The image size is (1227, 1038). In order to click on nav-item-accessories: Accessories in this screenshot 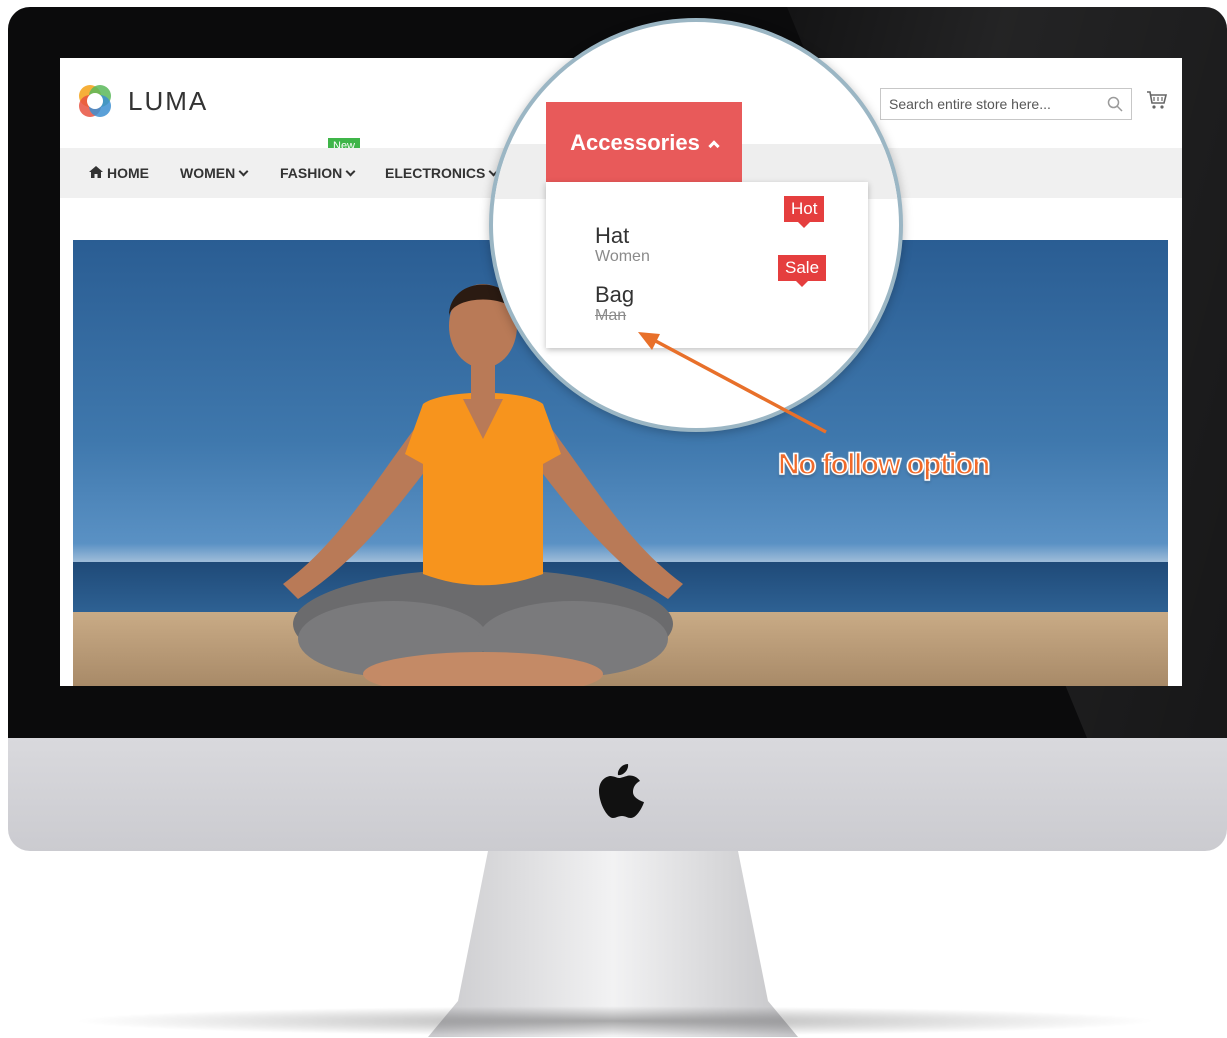, I will do `click(644, 142)`.